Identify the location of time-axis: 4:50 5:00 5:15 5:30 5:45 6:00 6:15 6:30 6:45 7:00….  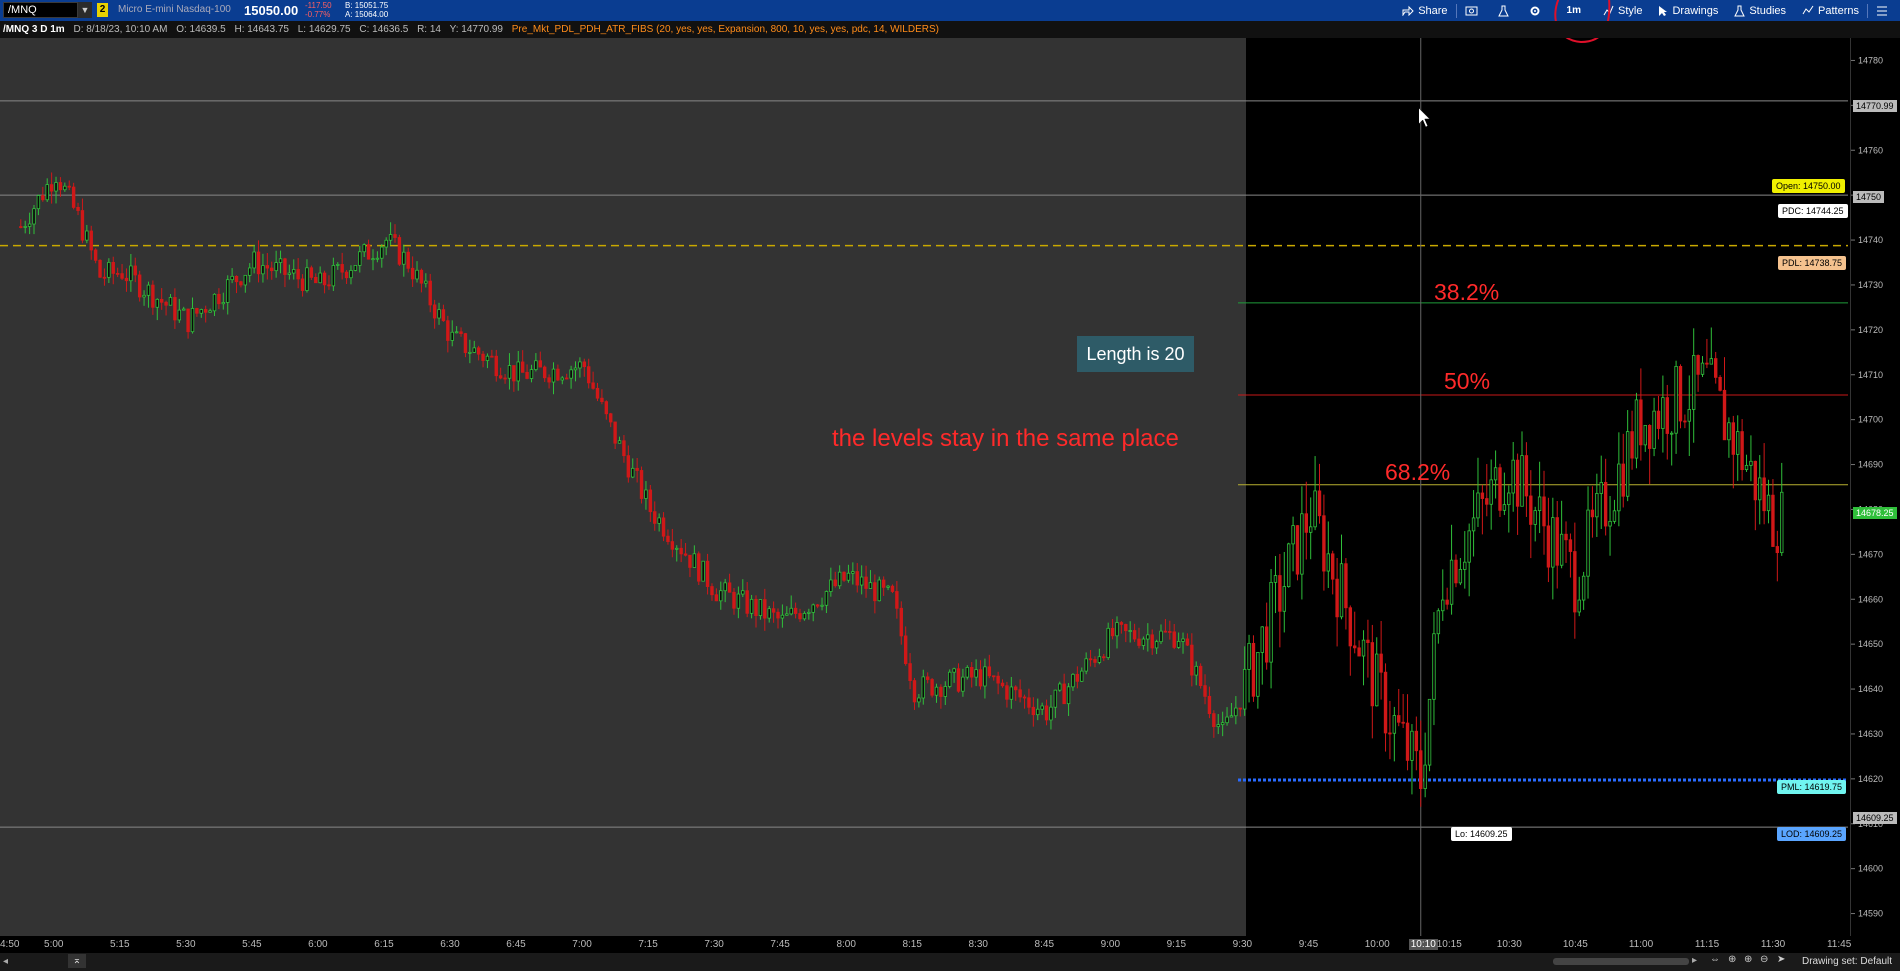
(950, 944).